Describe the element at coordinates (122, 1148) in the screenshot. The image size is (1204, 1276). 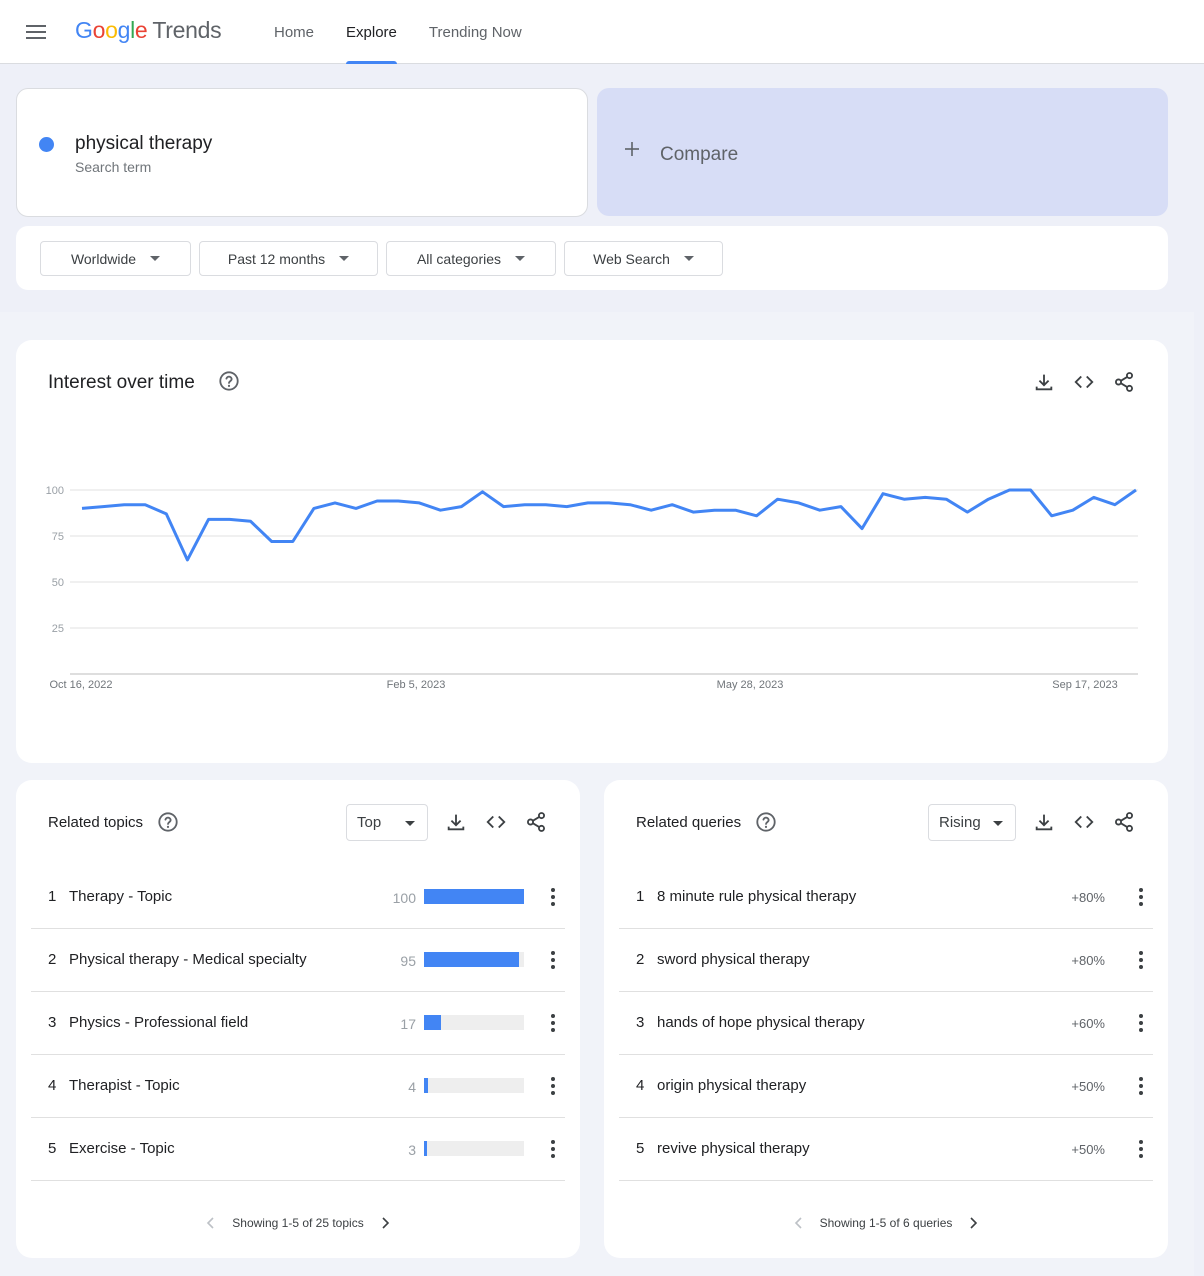
I see `topic-label: Exercise - Topic` at that location.